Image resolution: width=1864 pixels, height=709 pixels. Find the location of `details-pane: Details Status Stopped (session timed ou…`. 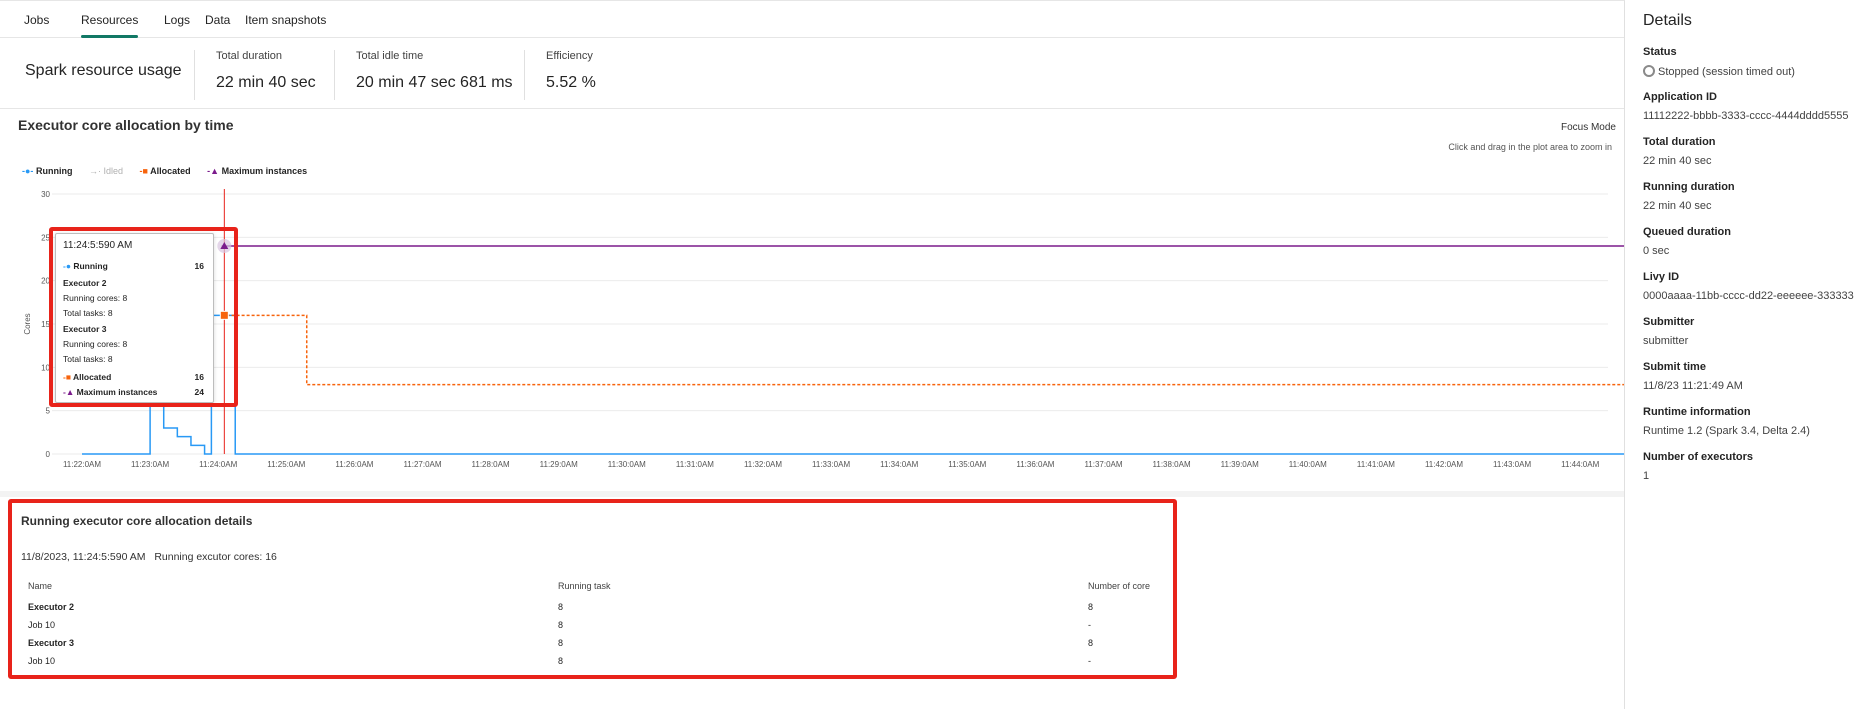

details-pane: Details Status Stopped (session timed ou… is located at coordinates (1744, 354).